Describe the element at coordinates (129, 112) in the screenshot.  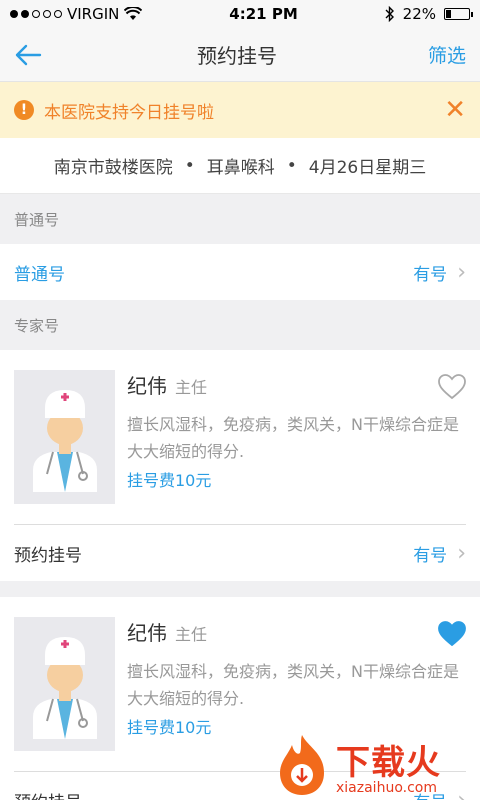
I see `notice-text: 本医院支持今日挂号啦` at that location.